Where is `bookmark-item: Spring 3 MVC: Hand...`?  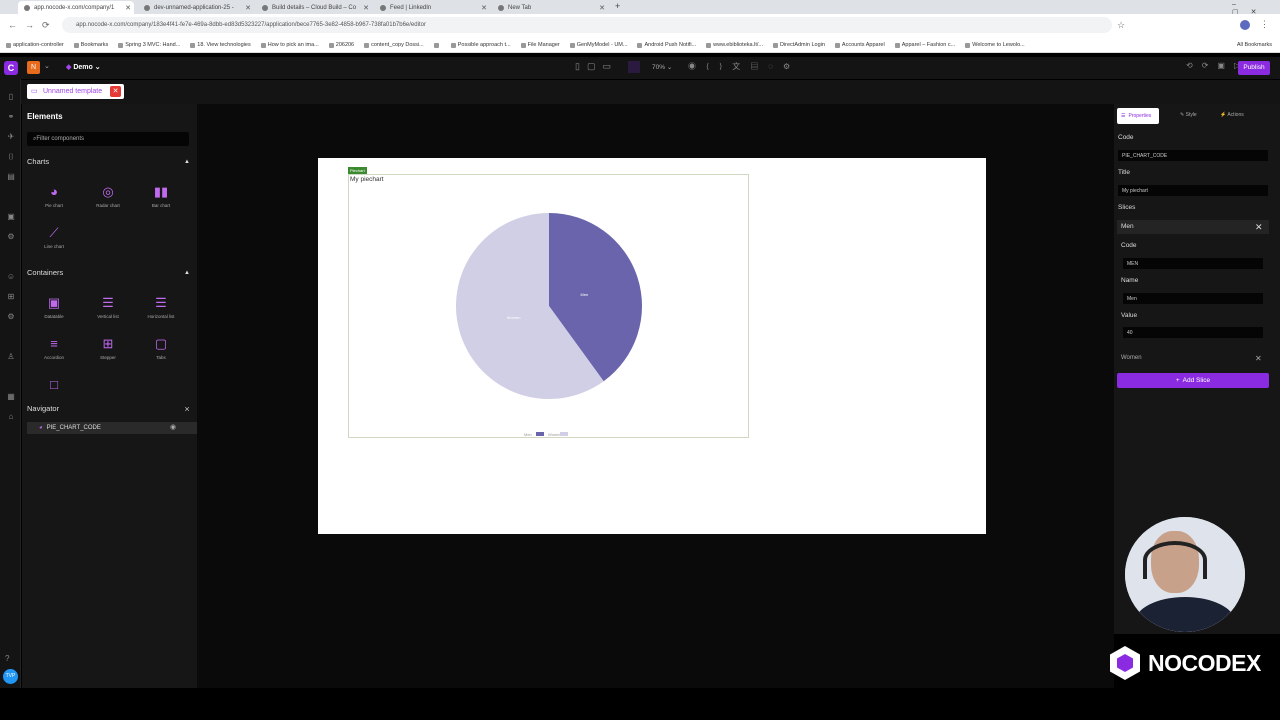 bookmark-item: Spring 3 MVC: Hand... is located at coordinates (149, 45).